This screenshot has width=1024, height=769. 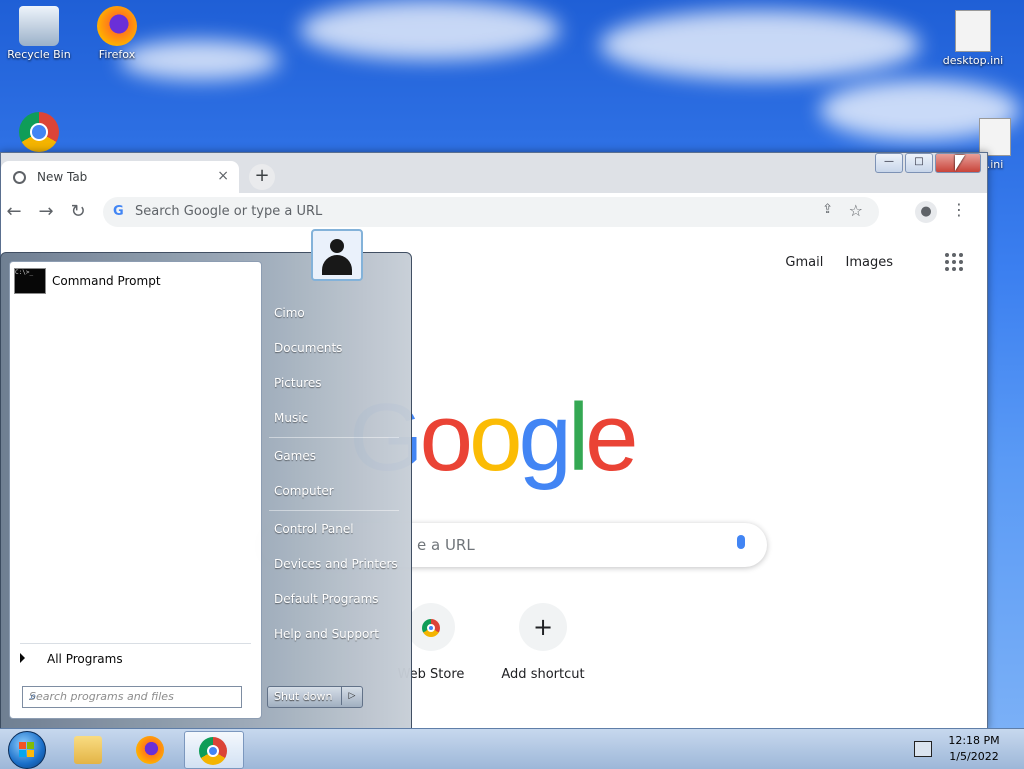 What do you see at coordinates (262, 177) in the screenshot?
I see `new-tab-button: +` at bounding box center [262, 177].